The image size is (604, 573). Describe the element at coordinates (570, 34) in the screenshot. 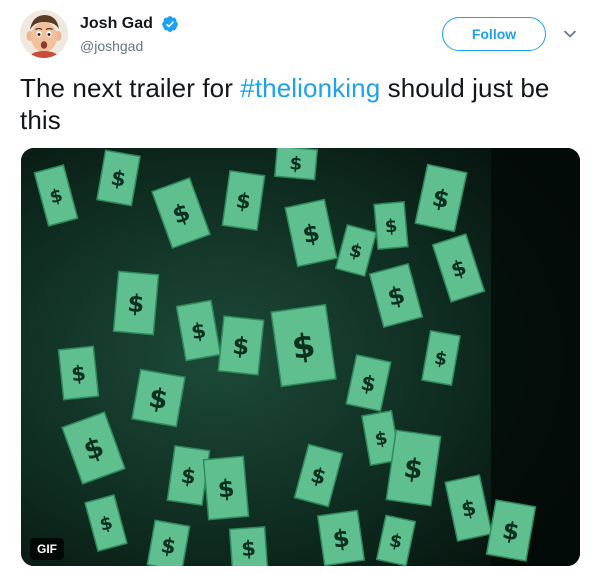

I see `chevron-down-icon` at that location.